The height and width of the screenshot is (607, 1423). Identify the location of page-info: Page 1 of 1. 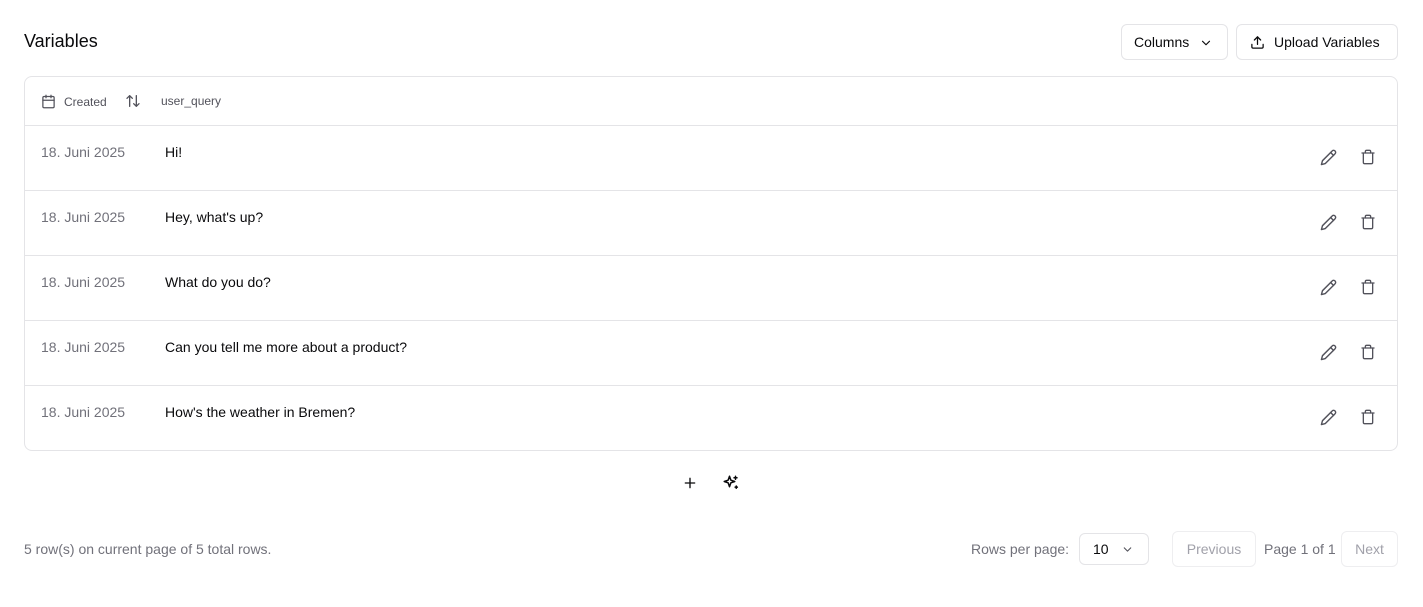
(1300, 549).